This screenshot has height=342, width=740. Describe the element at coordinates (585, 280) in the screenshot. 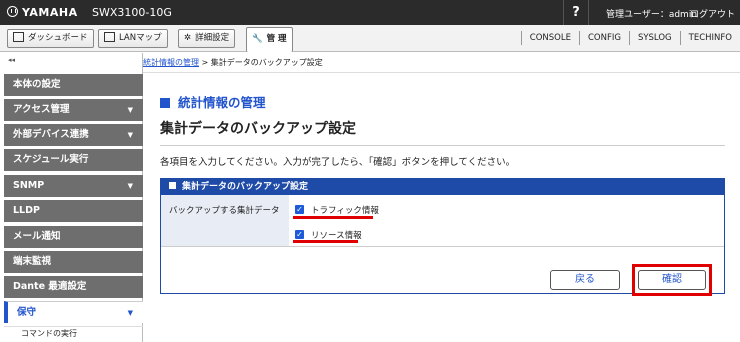

I see `back-button: 戻る` at that location.